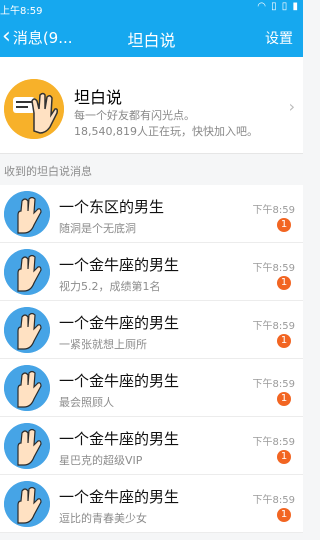 The width and height of the screenshot is (320, 540). What do you see at coordinates (103, 518) in the screenshot?
I see `item-message: 逗比的青春美少女` at bounding box center [103, 518].